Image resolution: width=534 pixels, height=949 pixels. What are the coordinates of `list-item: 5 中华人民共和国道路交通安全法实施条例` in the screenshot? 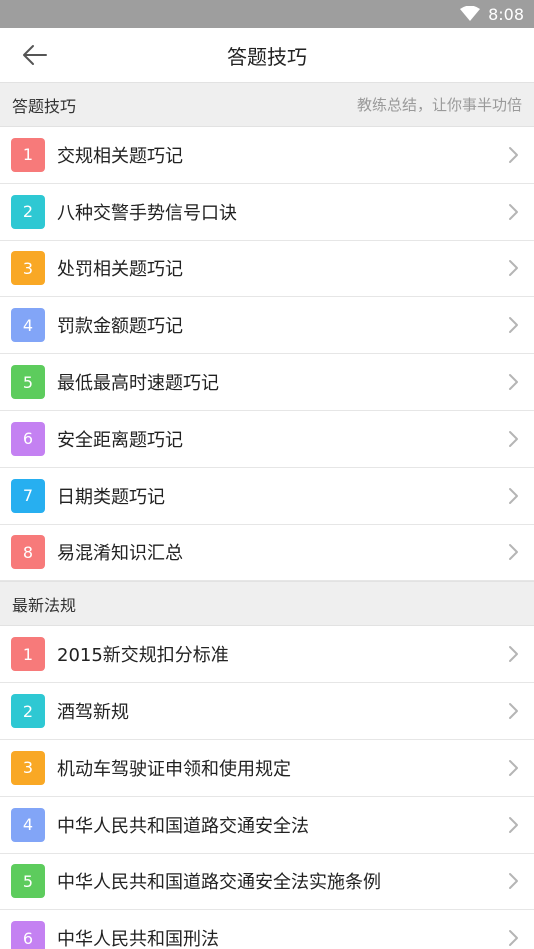 It's located at (267, 882).